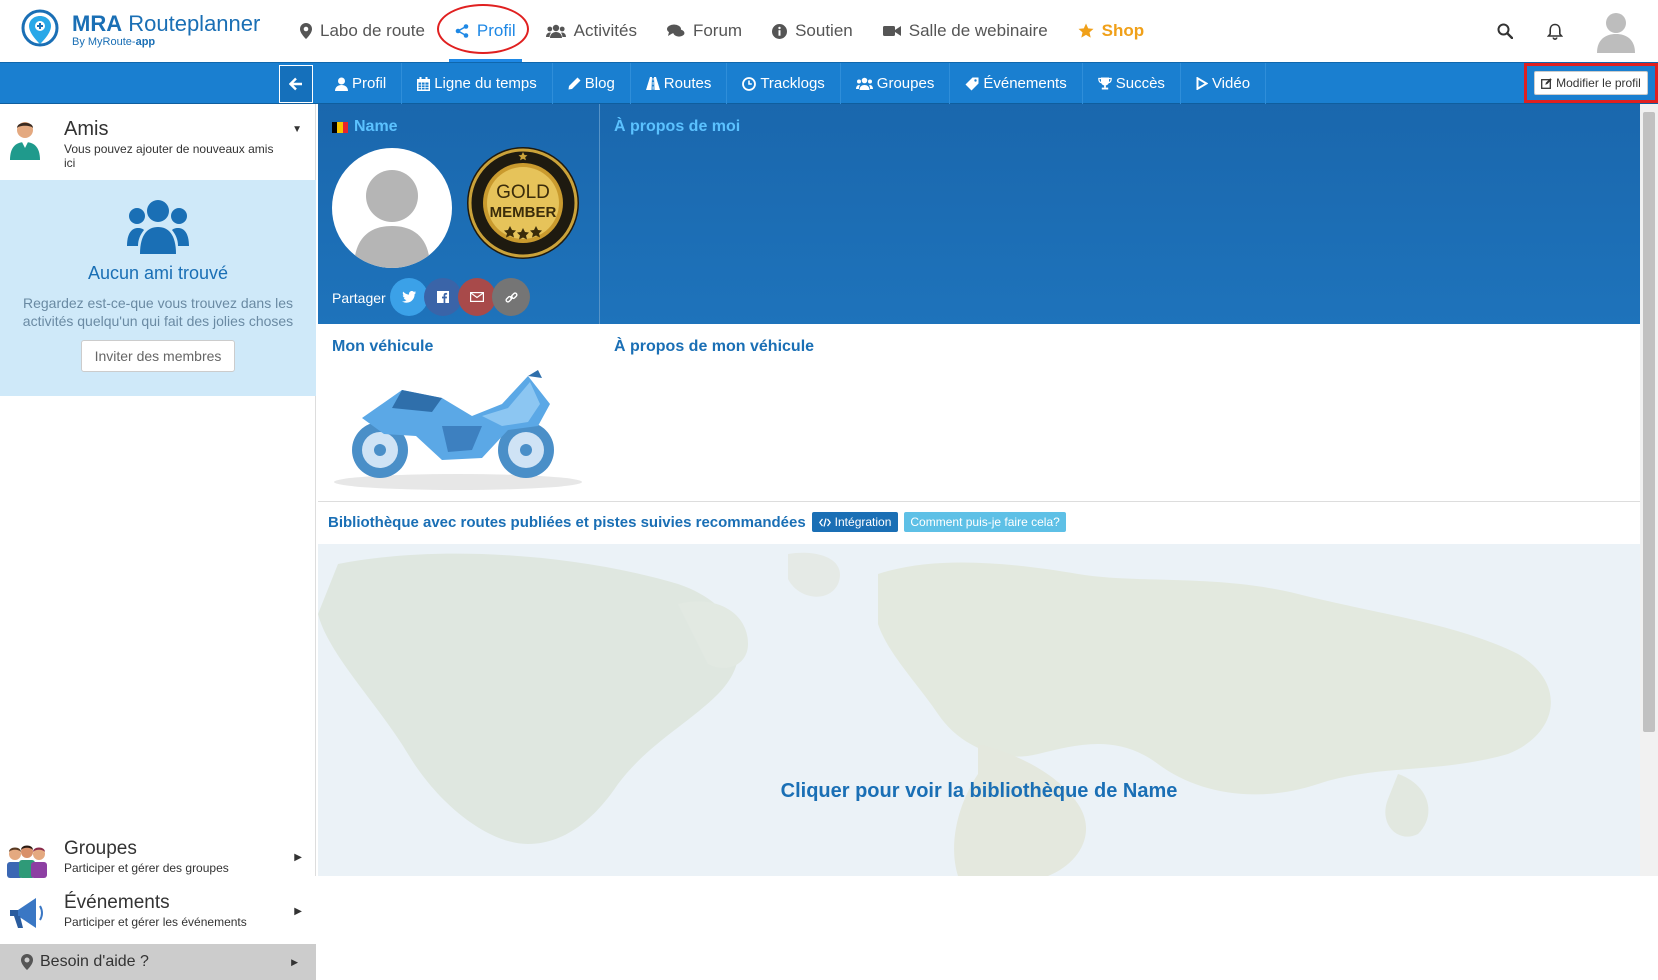 The image size is (1658, 980). What do you see at coordinates (114, 41) in the screenshot?
I see `app-subtitle: By MyRoute-app` at bounding box center [114, 41].